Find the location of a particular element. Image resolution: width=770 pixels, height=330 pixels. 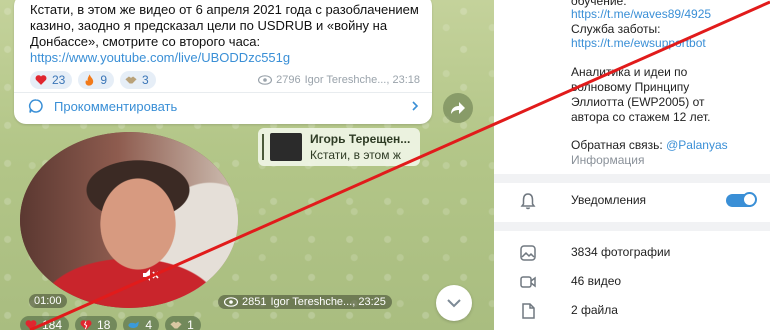

author-time: Igor Tereshche..., 23:25 is located at coordinates (328, 302).